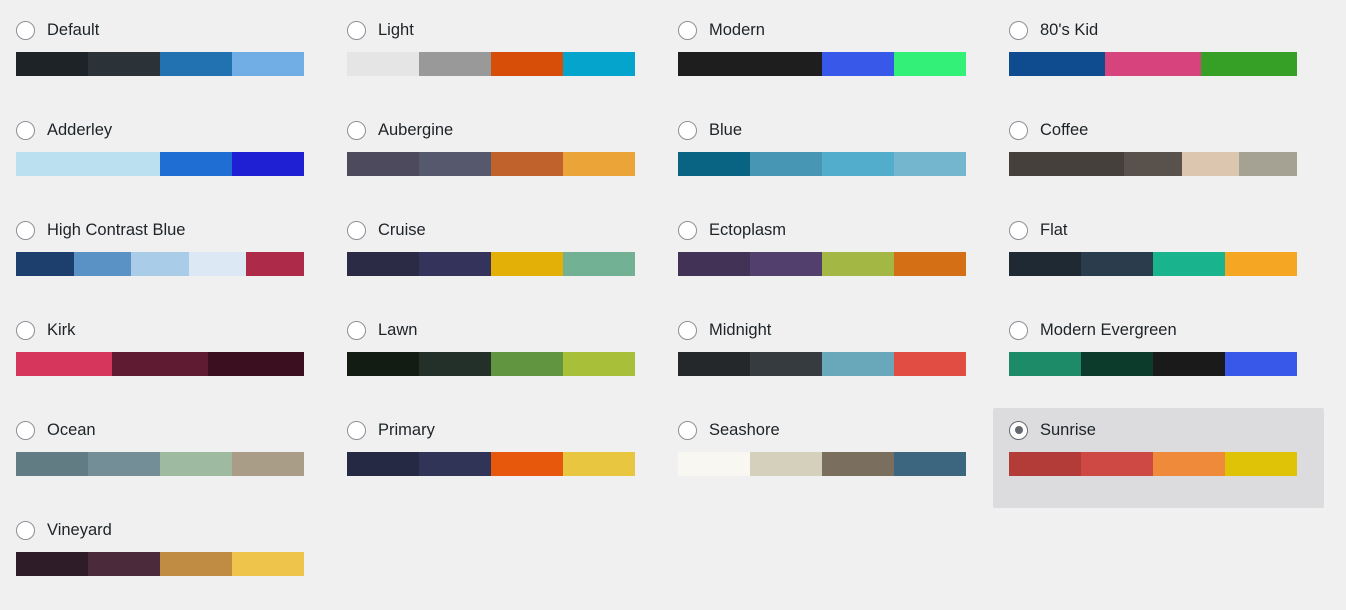 Image resolution: width=1346 pixels, height=610 pixels. I want to click on color-scheme-header: Default, so click(166, 30).